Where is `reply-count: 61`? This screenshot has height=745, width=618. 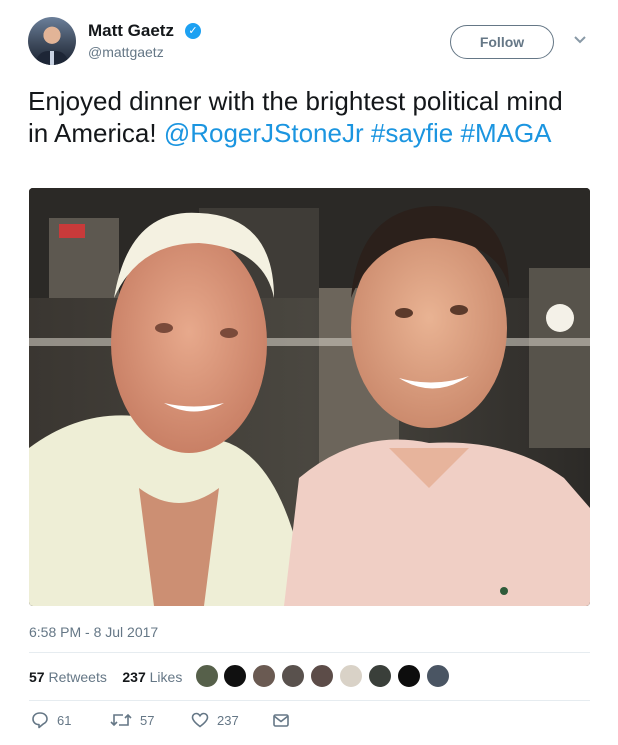 reply-count: 61 is located at coordinates (64, 720).